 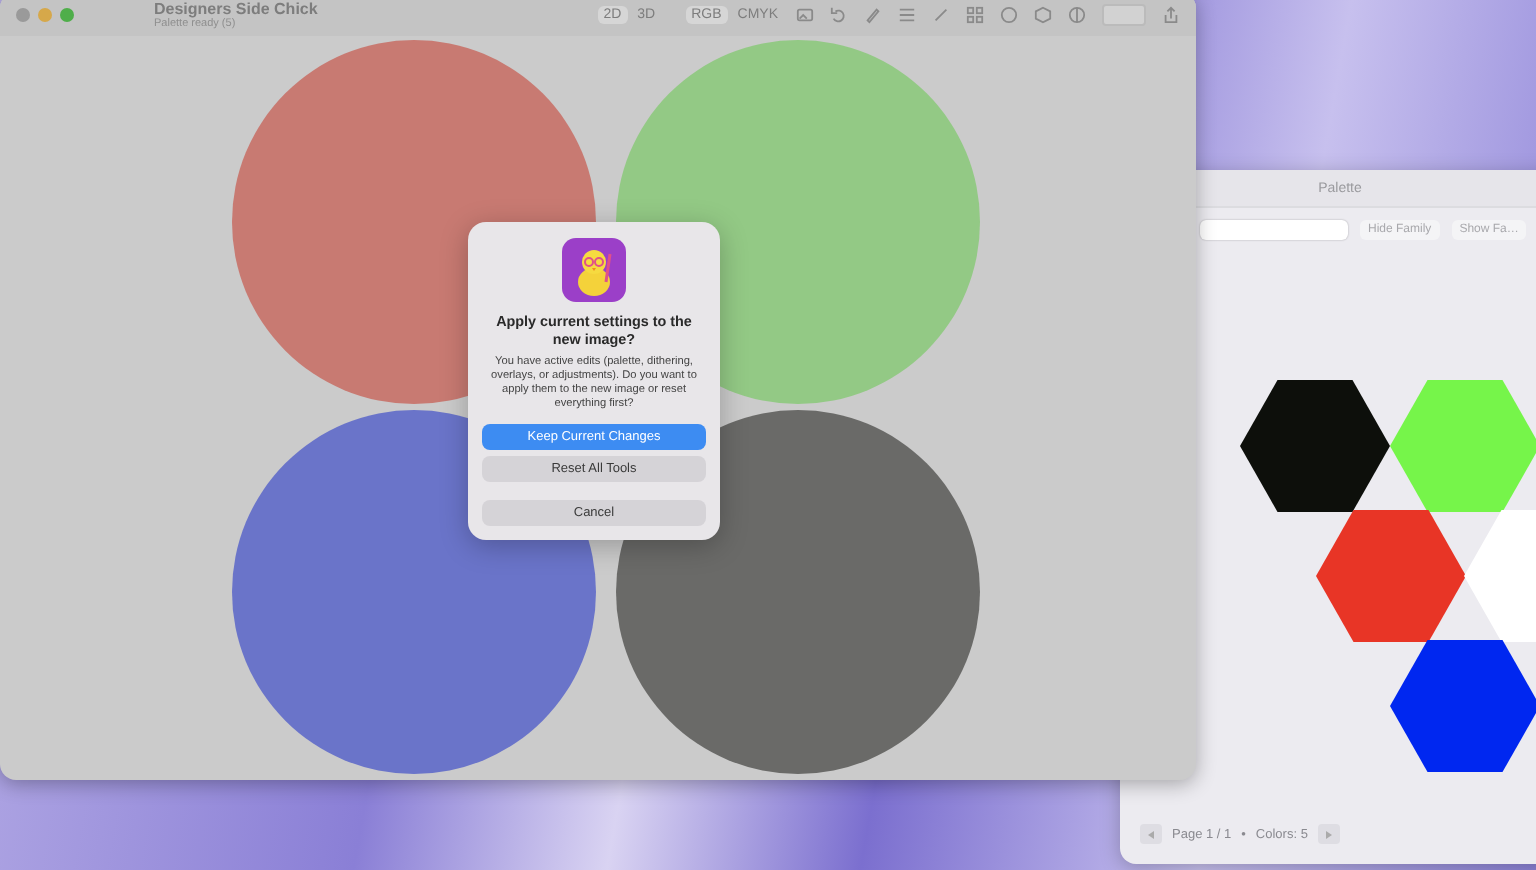 I want to click on undo-icon, so click(x=839, y=14).